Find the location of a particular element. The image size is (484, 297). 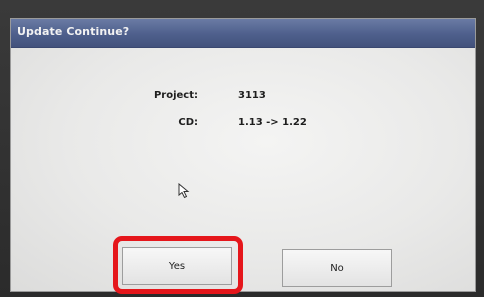

no-button: No is located at coordinates (337, 268).